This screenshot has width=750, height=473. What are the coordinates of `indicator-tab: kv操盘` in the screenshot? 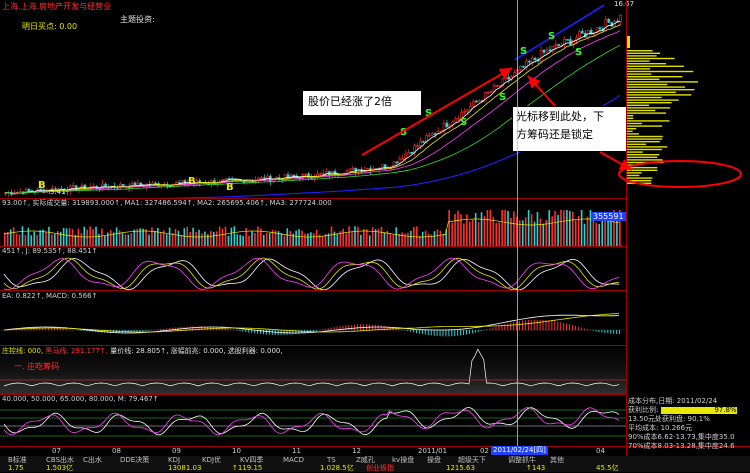 It's located at (403, 460).